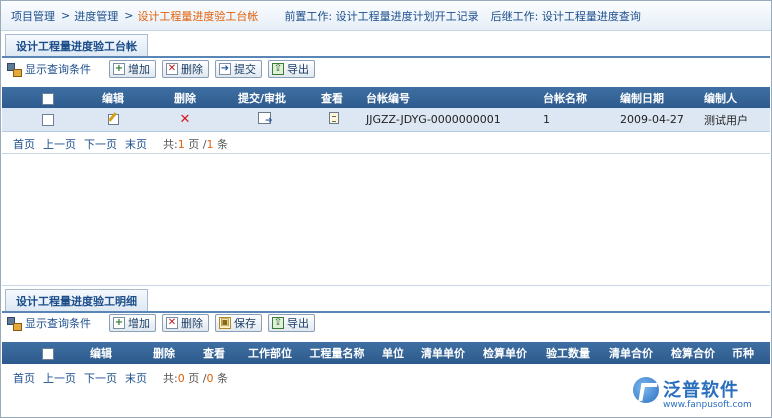  I want to click on breadcrumb-item-project-management: 项目管理, so click(33, 16).